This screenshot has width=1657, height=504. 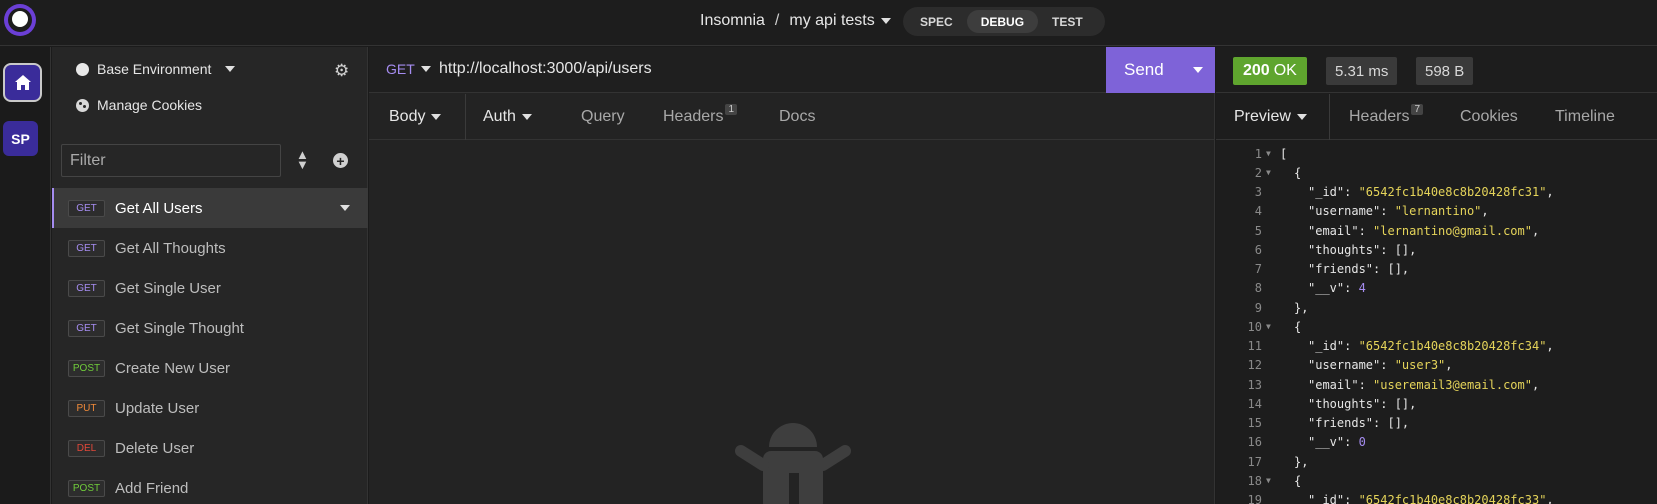 I want to click on line-number: 12, so click(x=1254, y=365).